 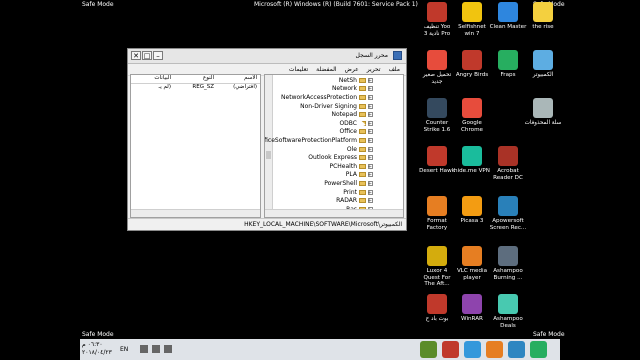 What do you see at coordinates (136, 55) in the screenshot?
I see `close-button: ✕` at bounding box center [136, 55].